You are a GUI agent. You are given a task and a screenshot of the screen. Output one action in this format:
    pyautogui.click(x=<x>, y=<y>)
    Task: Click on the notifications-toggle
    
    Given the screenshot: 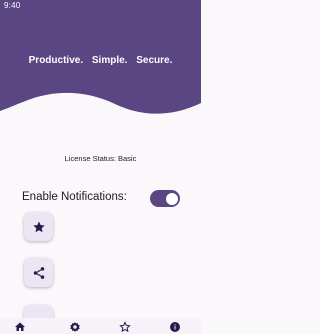 What is the action you would take?
    pyautogui.click(x=165, y=198)
    